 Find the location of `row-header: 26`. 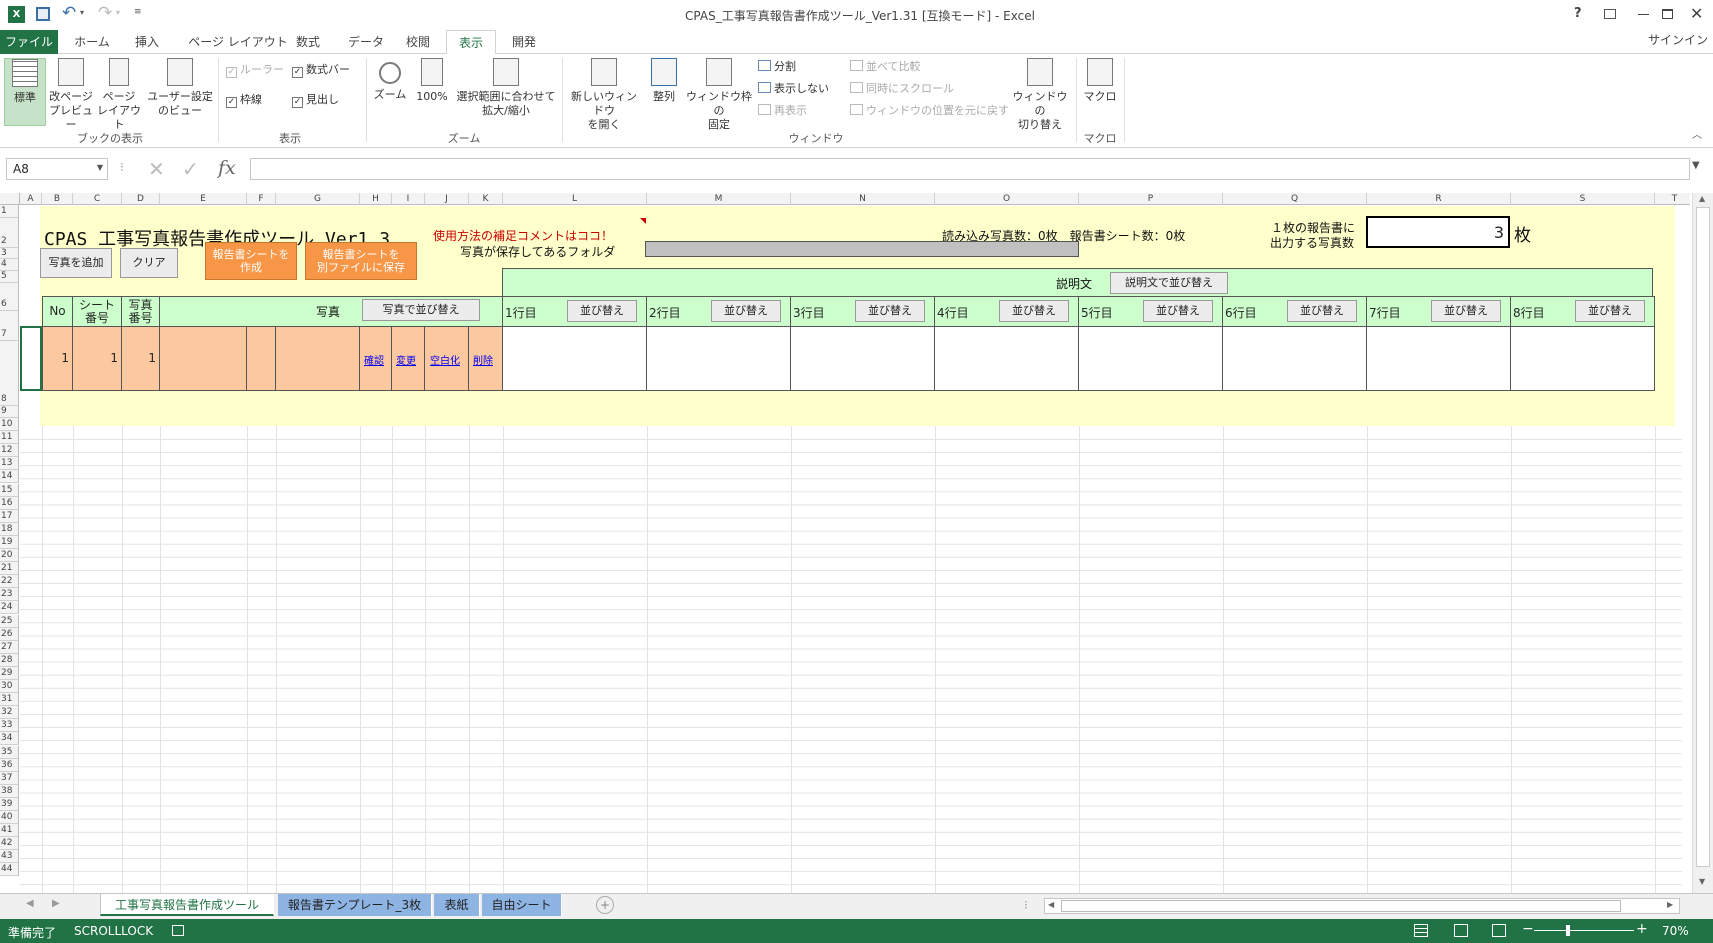

row-header: 26 is located at coordinates (9, 634).